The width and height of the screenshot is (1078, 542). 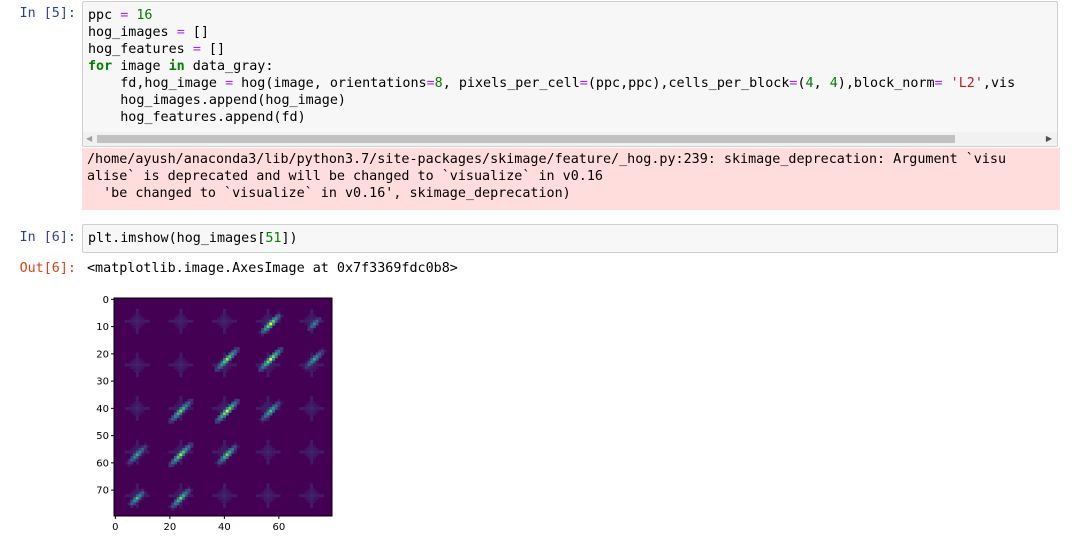 I want to click on cell-6-input: plt.imshow(hog_images[51]), so click(x=570, y=238).